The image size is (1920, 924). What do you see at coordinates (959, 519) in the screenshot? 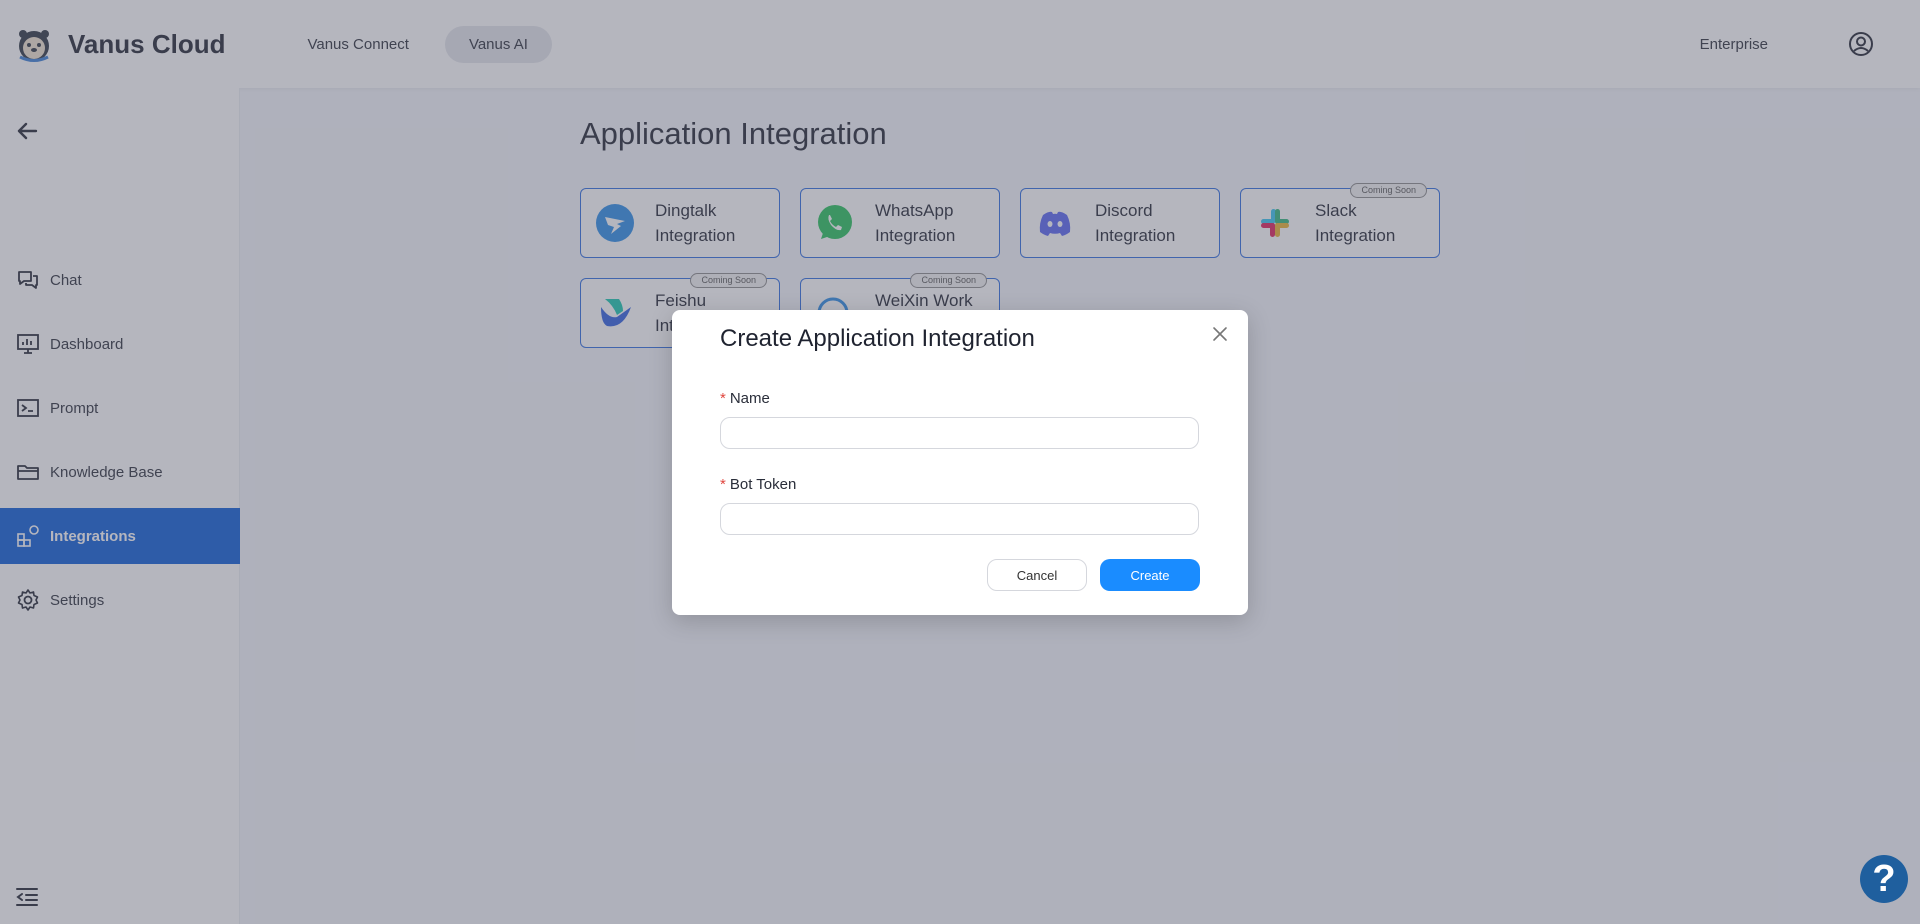
I see `bot-token-input` at bounding box center [959, 519].